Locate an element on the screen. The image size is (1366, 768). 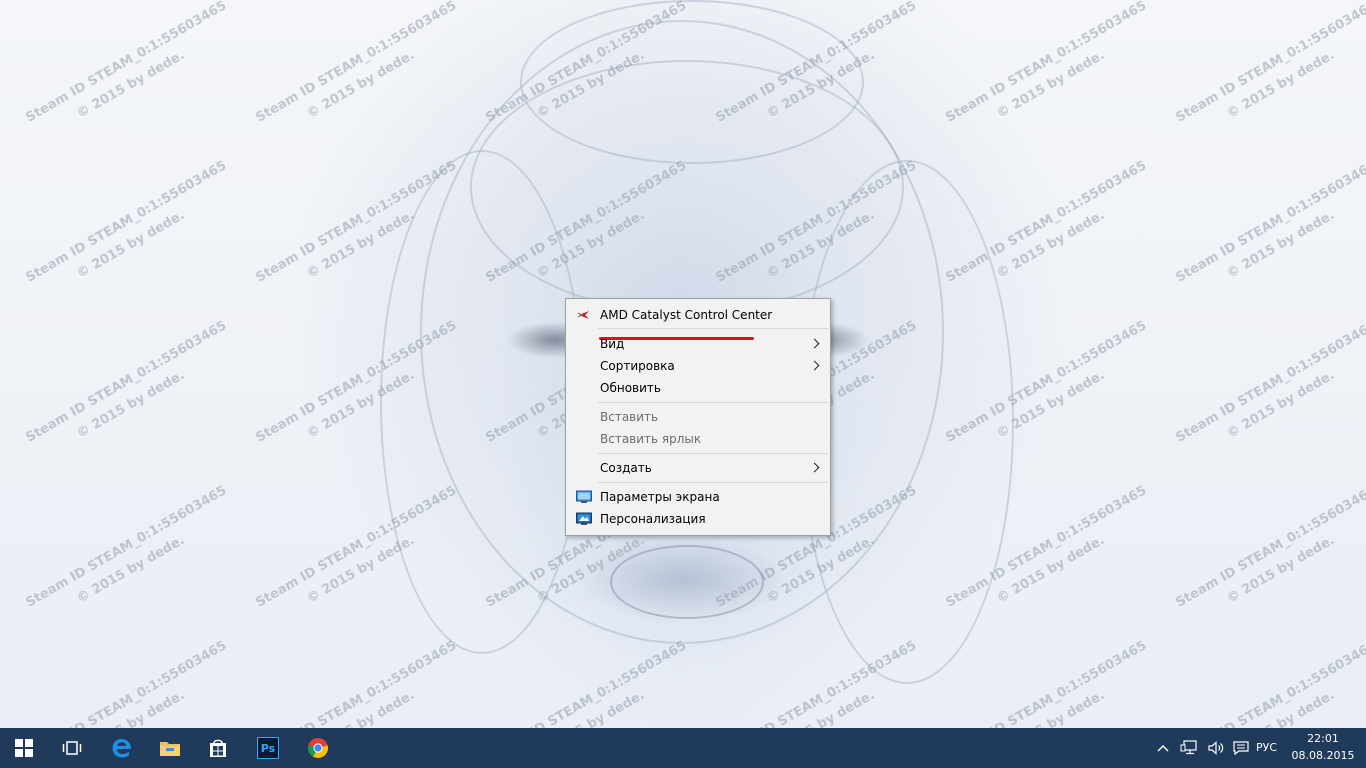
photoshop-taskbar-button: Ps is located at coordinates (268, 748).